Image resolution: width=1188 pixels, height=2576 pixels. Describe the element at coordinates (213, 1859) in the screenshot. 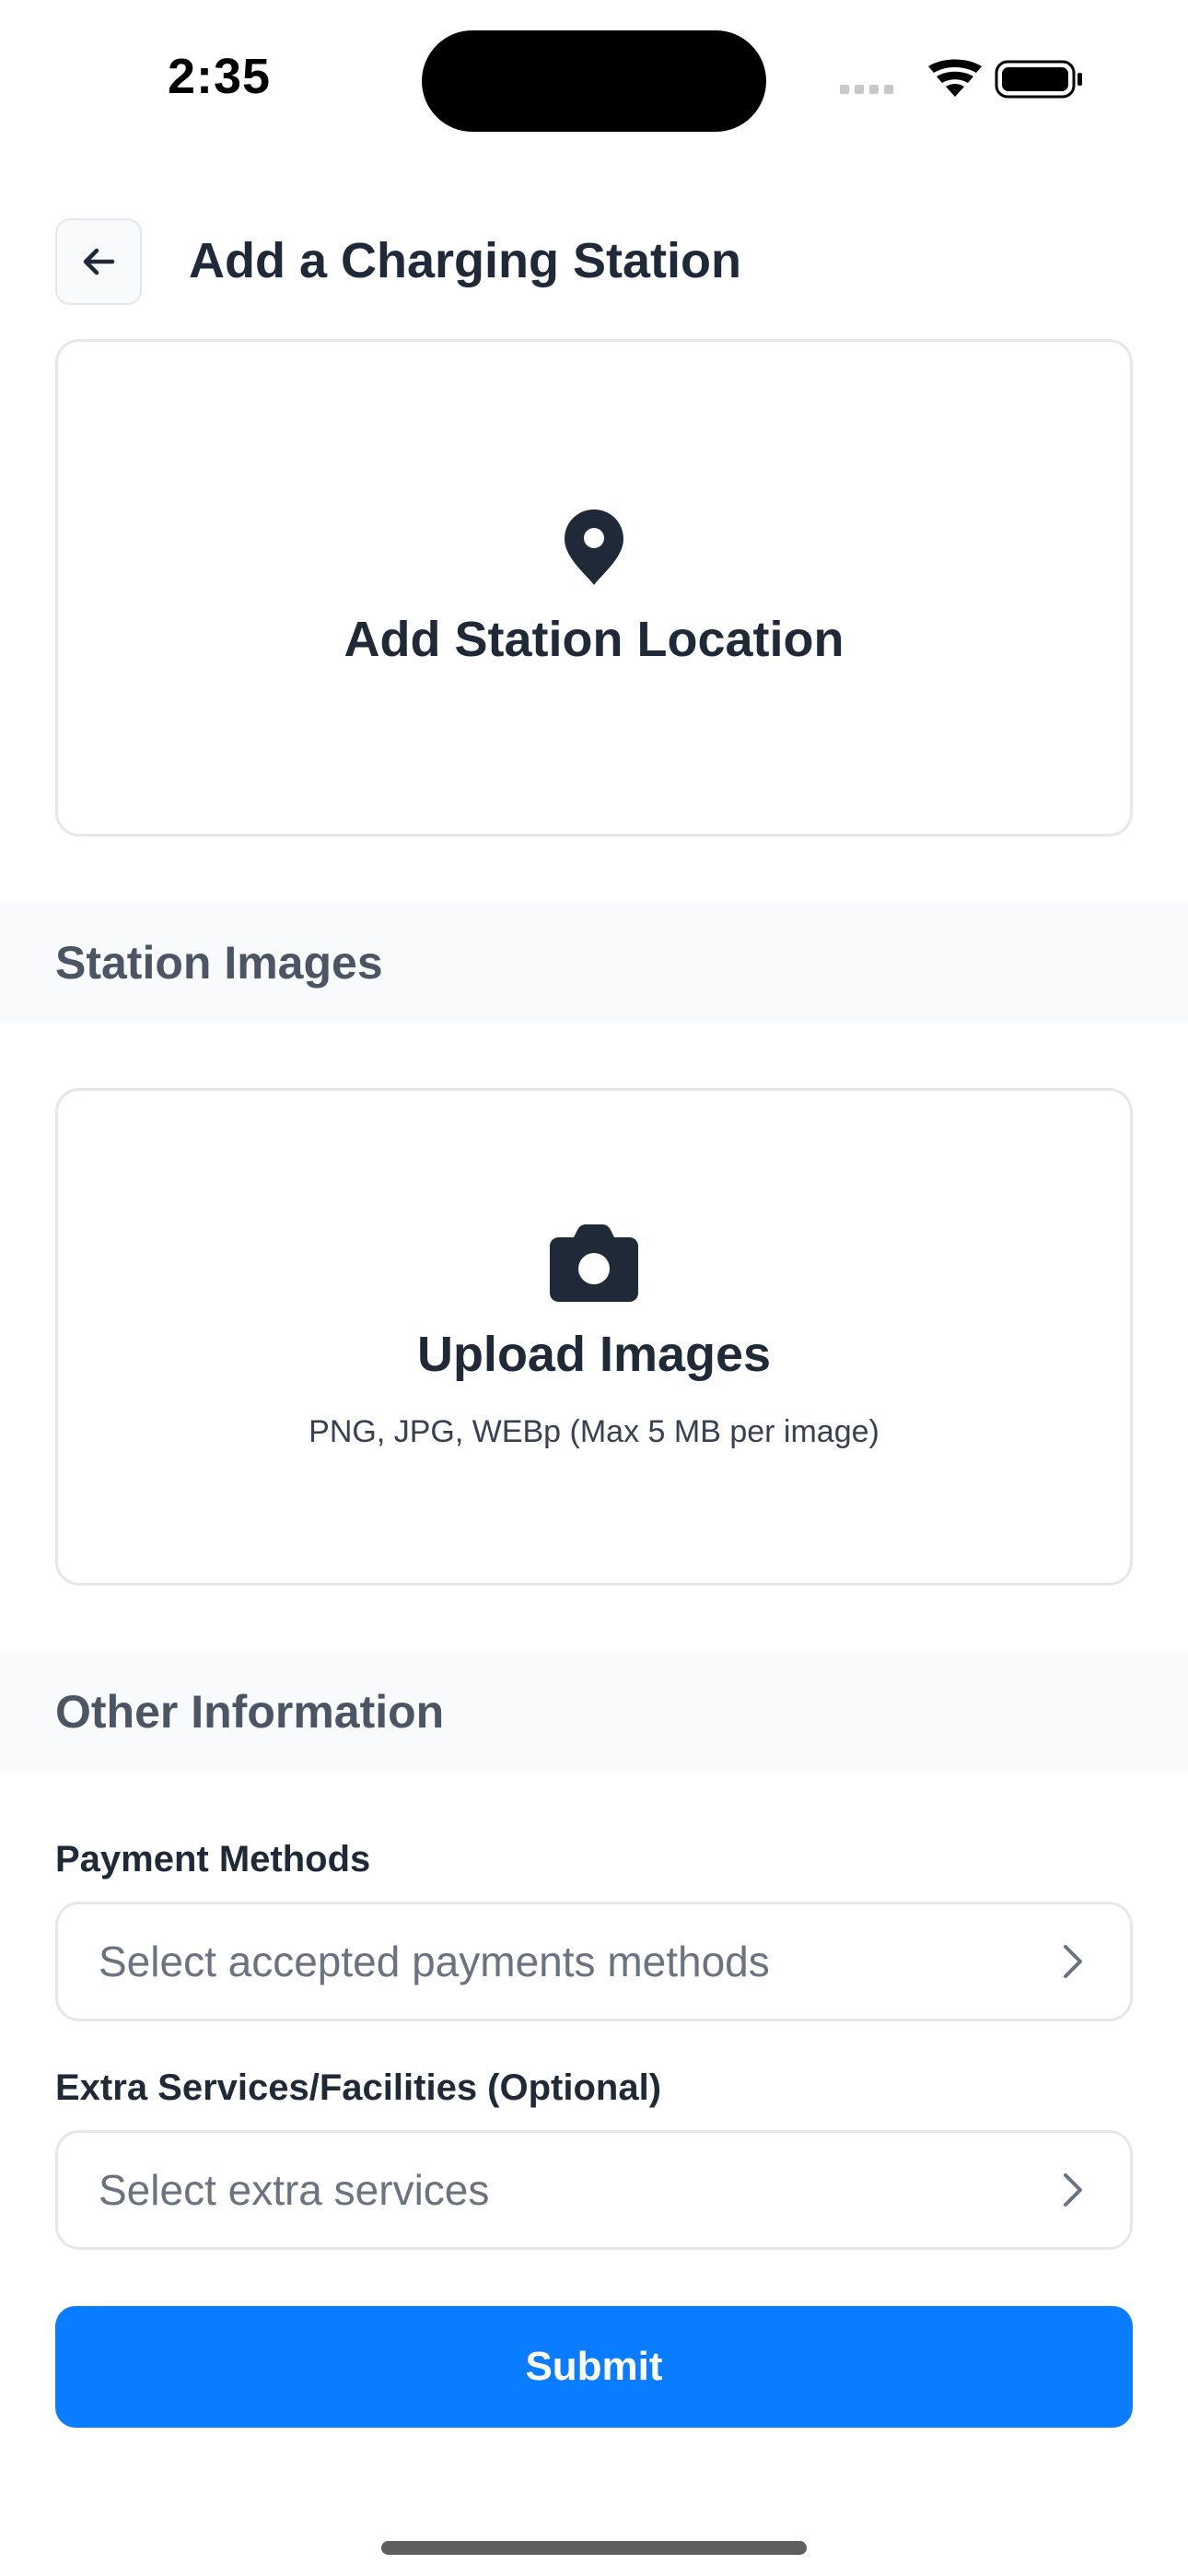

I see `payment-methods-label: Payment Methods` at that location.